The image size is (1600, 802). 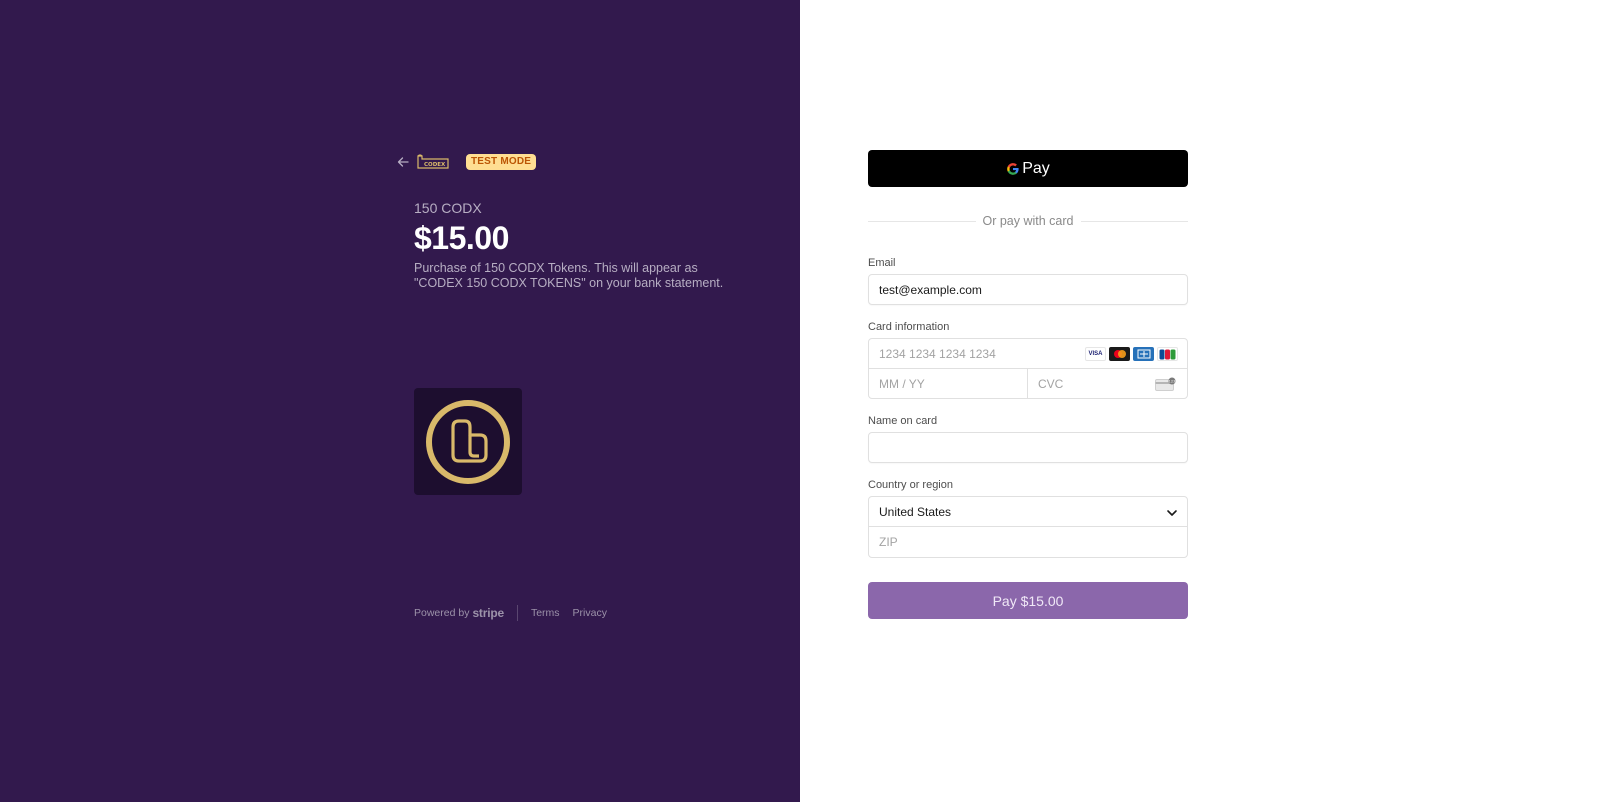 What do you see at coordinates (903, 421) in the screenshot?
I see `name-on-card-label: Name on card` at bounding box center [903, 421].